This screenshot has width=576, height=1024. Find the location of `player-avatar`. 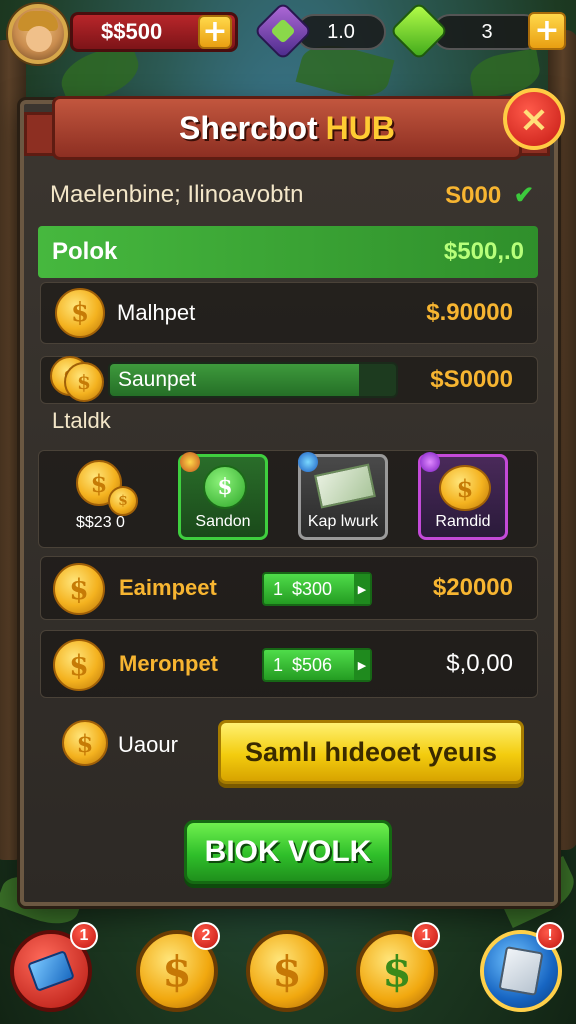

player-avatar is located at coordinates (38, 34).